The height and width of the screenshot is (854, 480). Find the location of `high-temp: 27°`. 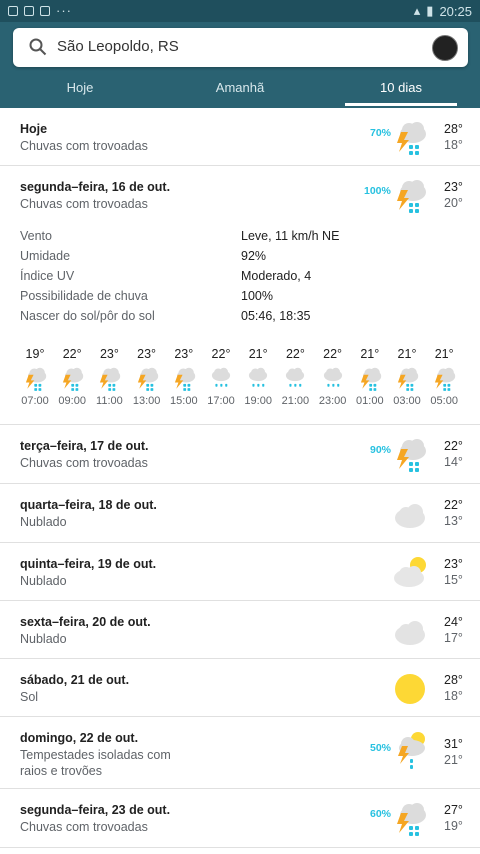

high-temp: 27° is located at coordinates (453, 810).